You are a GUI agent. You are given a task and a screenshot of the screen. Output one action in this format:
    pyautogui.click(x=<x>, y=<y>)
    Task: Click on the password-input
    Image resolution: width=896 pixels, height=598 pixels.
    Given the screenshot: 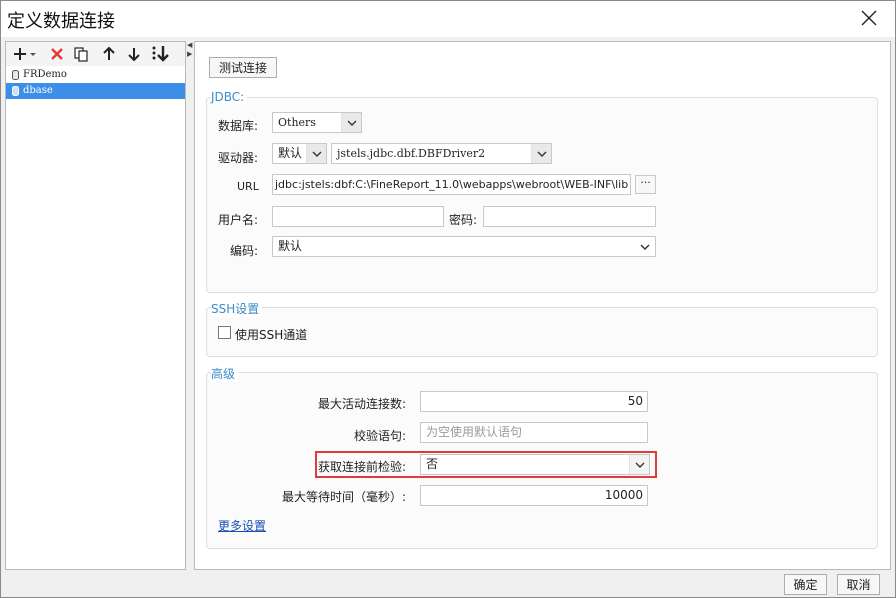 What is the action you would take?
    pyautogui.click(x=569, y=216)
    